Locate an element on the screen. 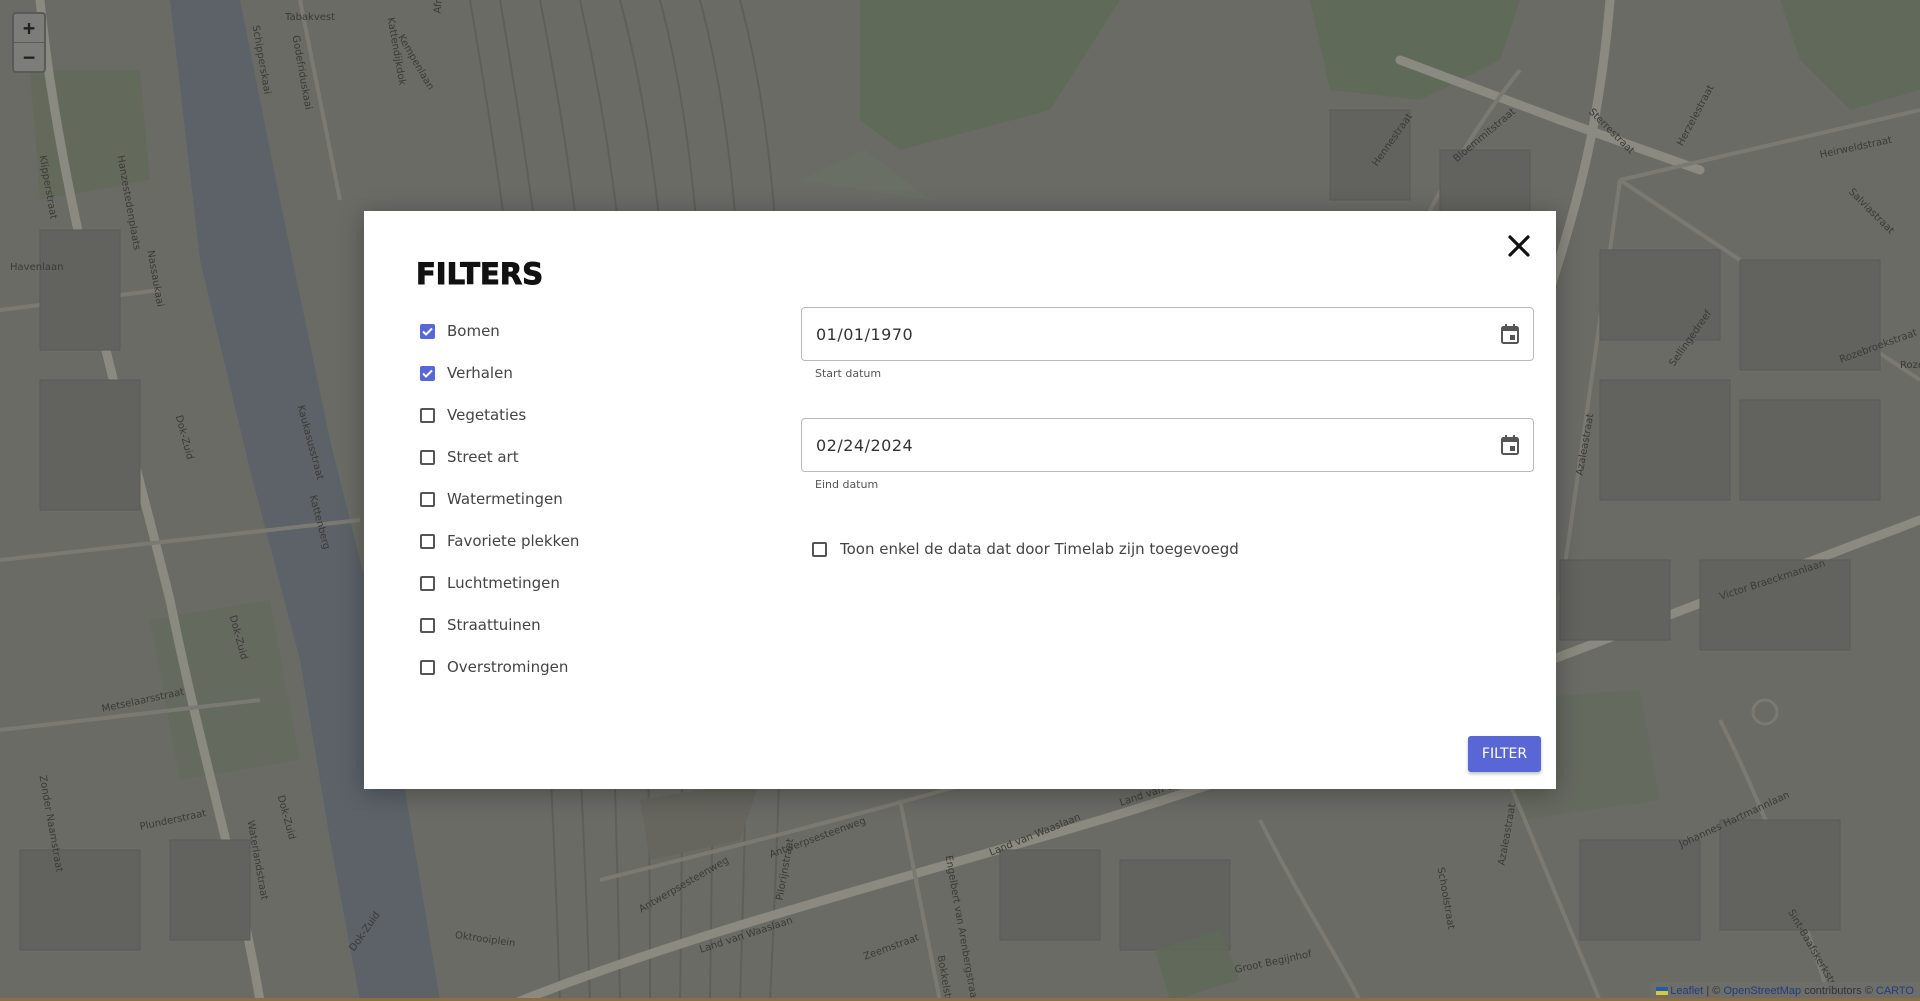 The height and width of the screenshot is (1001, 1920). category-item-verhalen: Verhalen is located at coordinates (497, 373).